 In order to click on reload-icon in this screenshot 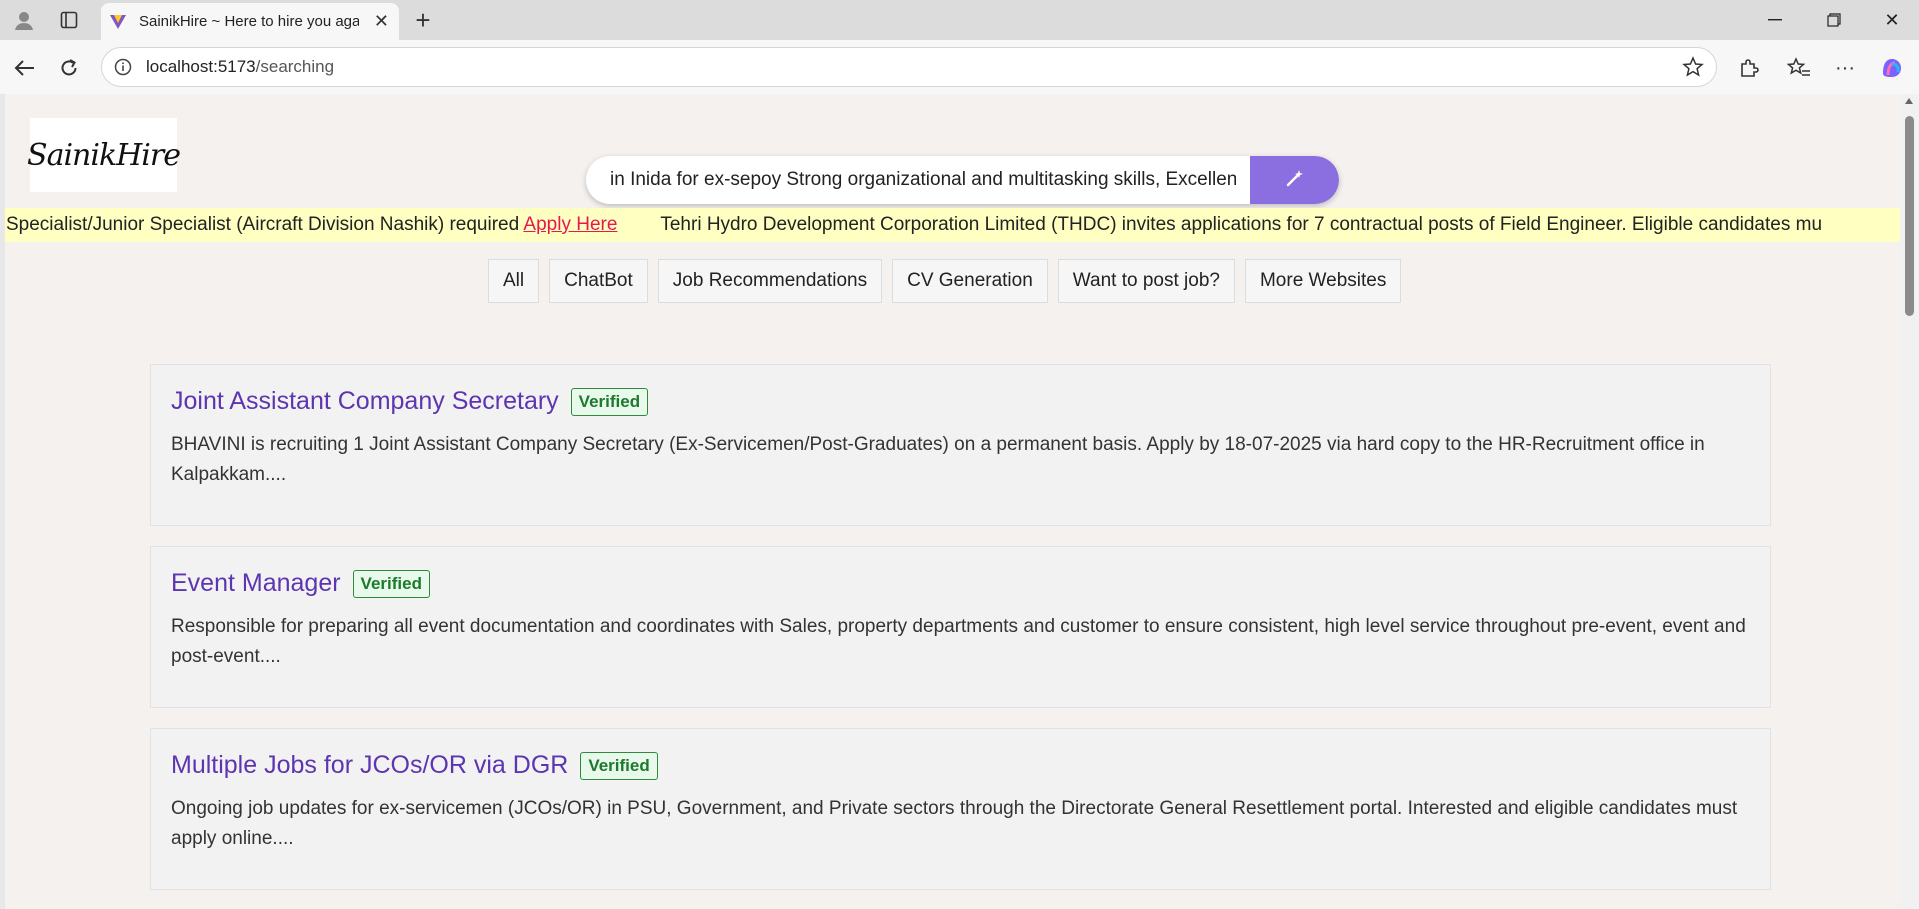, I will do `click(69, 68)`.